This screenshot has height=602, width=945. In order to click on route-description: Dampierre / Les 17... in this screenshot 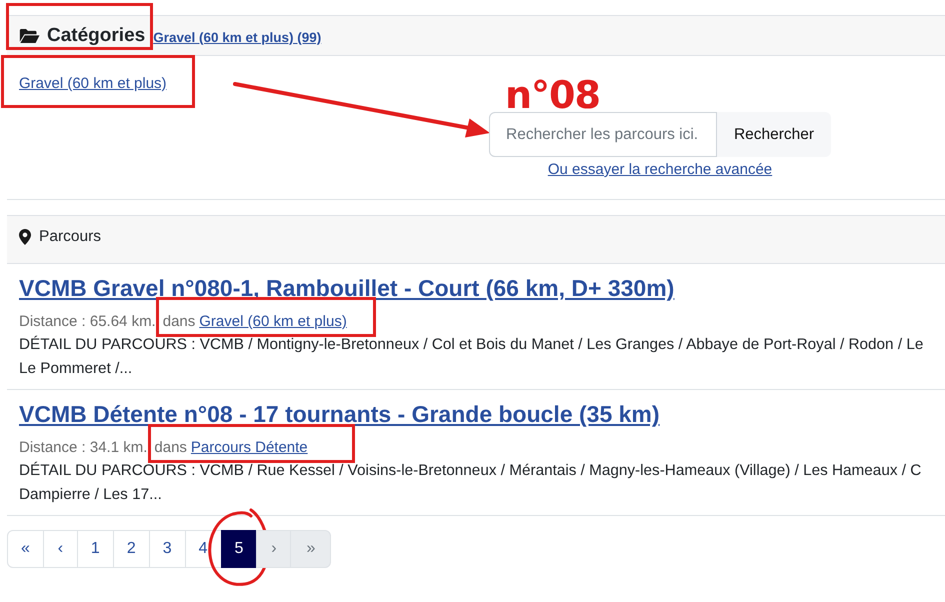, I will do `click(91, 495)`.